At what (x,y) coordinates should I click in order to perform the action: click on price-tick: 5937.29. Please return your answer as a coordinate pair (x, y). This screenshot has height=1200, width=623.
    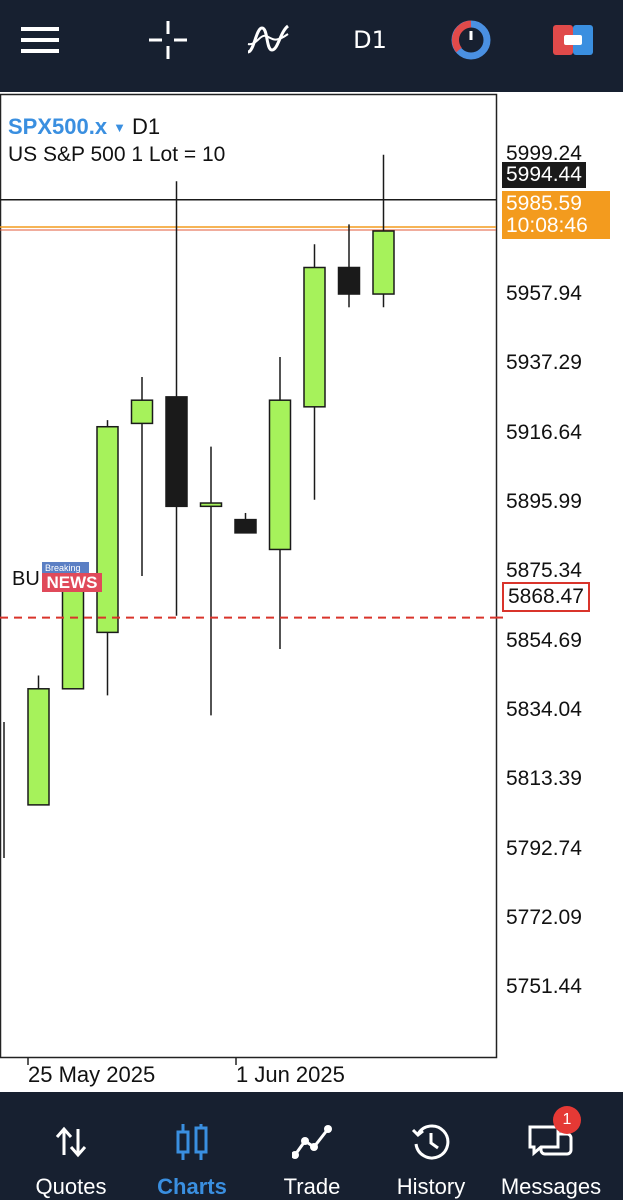
    Looking at the image, I should click on (544, 362).